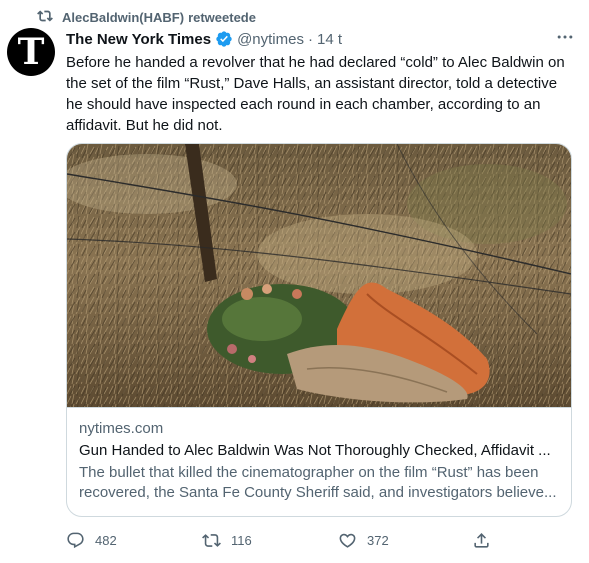 The height and width of the screenshot is (563, 589). What do you see at coordinates (270, 39) in the screenshot?
I see `author-handle: @nytimes` at bounding box center [270, 39].